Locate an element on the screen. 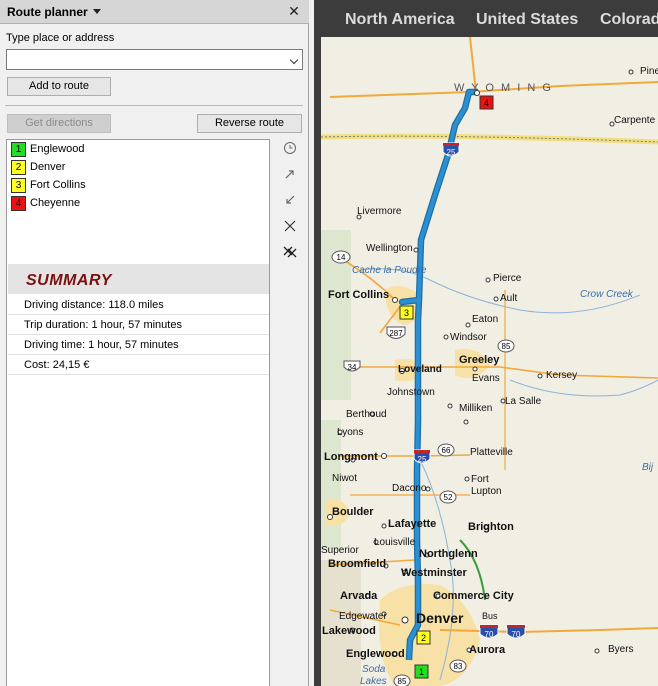 This screenshot has height=686, width=658. map-waypoint-marker-2: 2 is located at coordinates (423, 637).